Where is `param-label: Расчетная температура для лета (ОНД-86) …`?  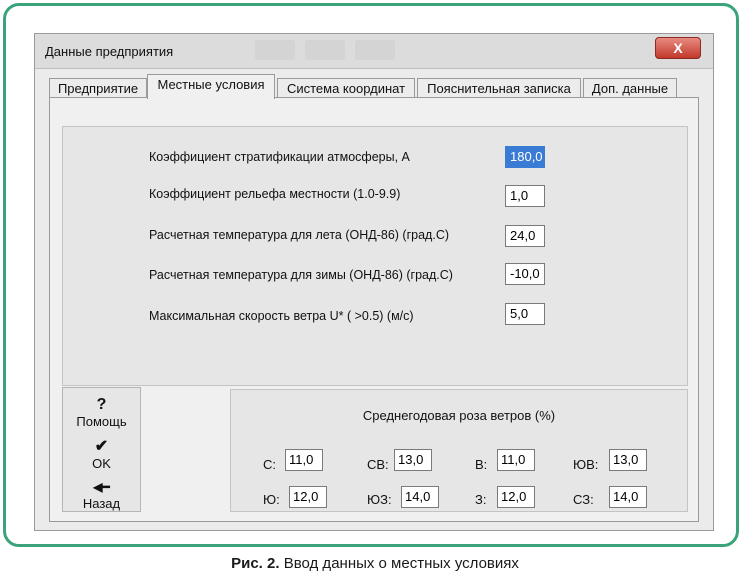
param-label: Расчетная температура для лета (ОНД-86) … is located at coordinates (299, 235).